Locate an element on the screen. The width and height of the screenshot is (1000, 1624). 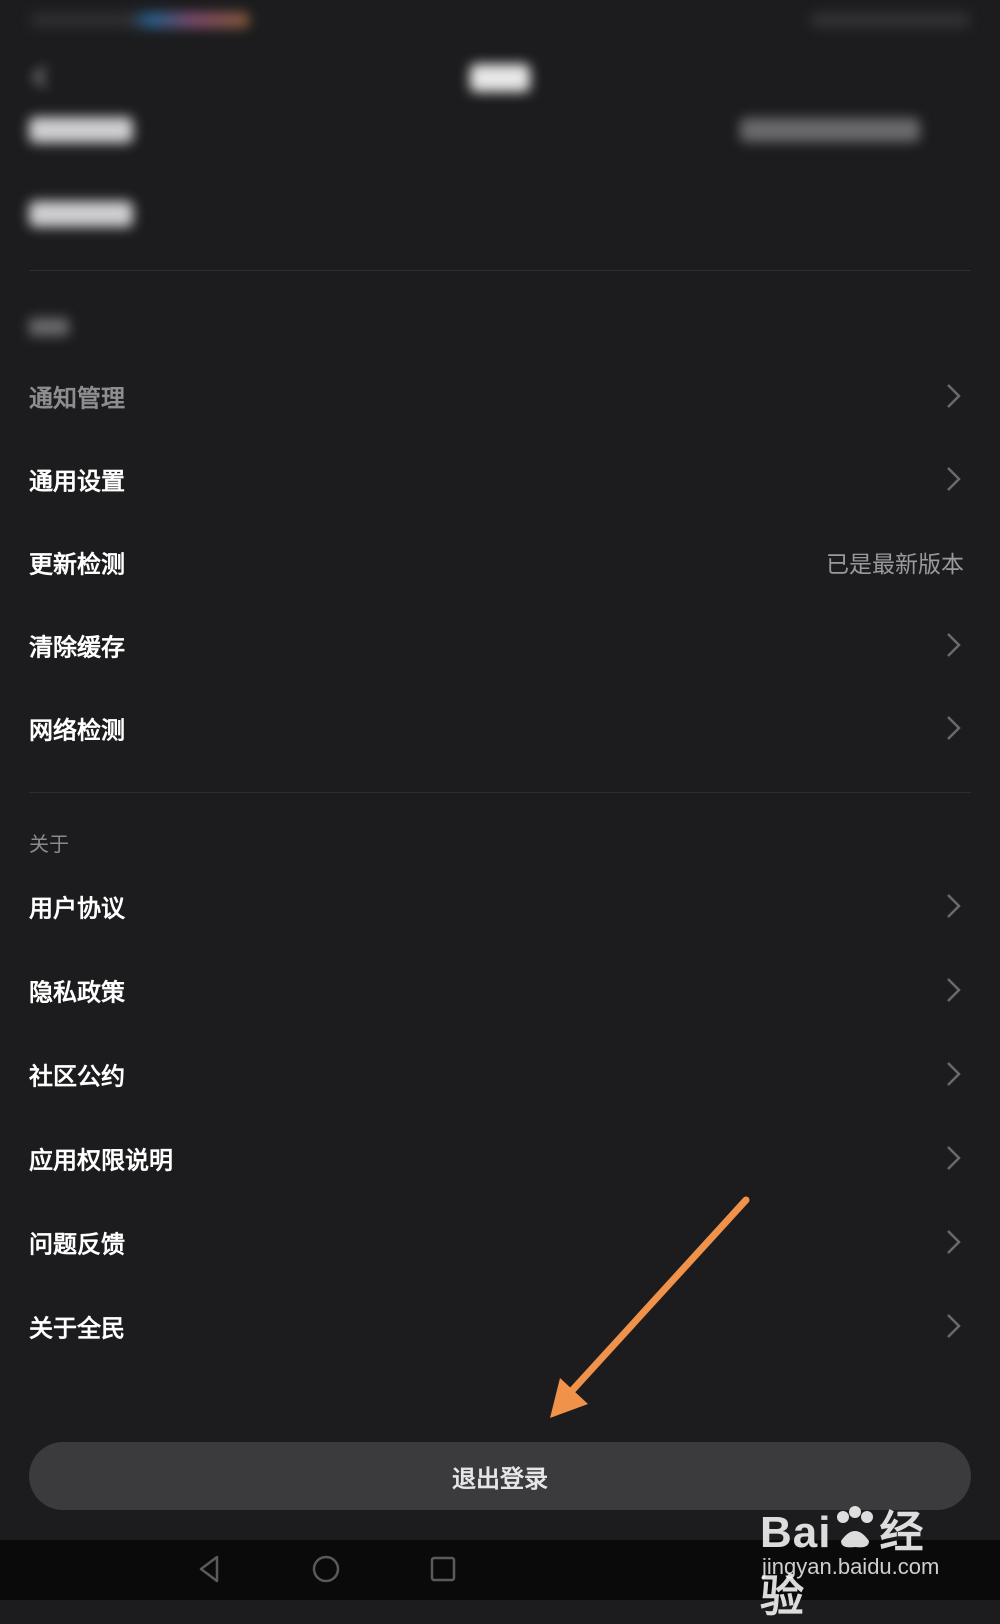
nav-home-circle-icon is located at coordinates (326, 1569).